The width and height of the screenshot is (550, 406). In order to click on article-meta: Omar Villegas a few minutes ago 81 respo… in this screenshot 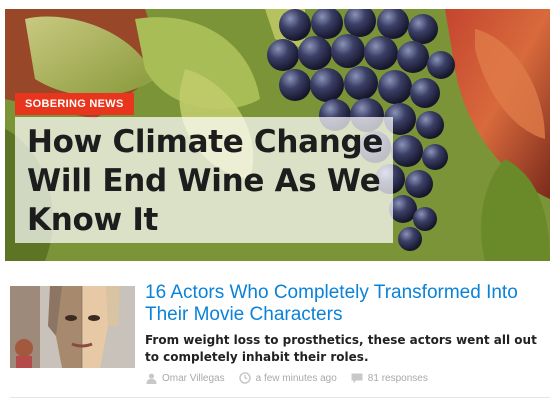, I will do `click(294, 378)`.